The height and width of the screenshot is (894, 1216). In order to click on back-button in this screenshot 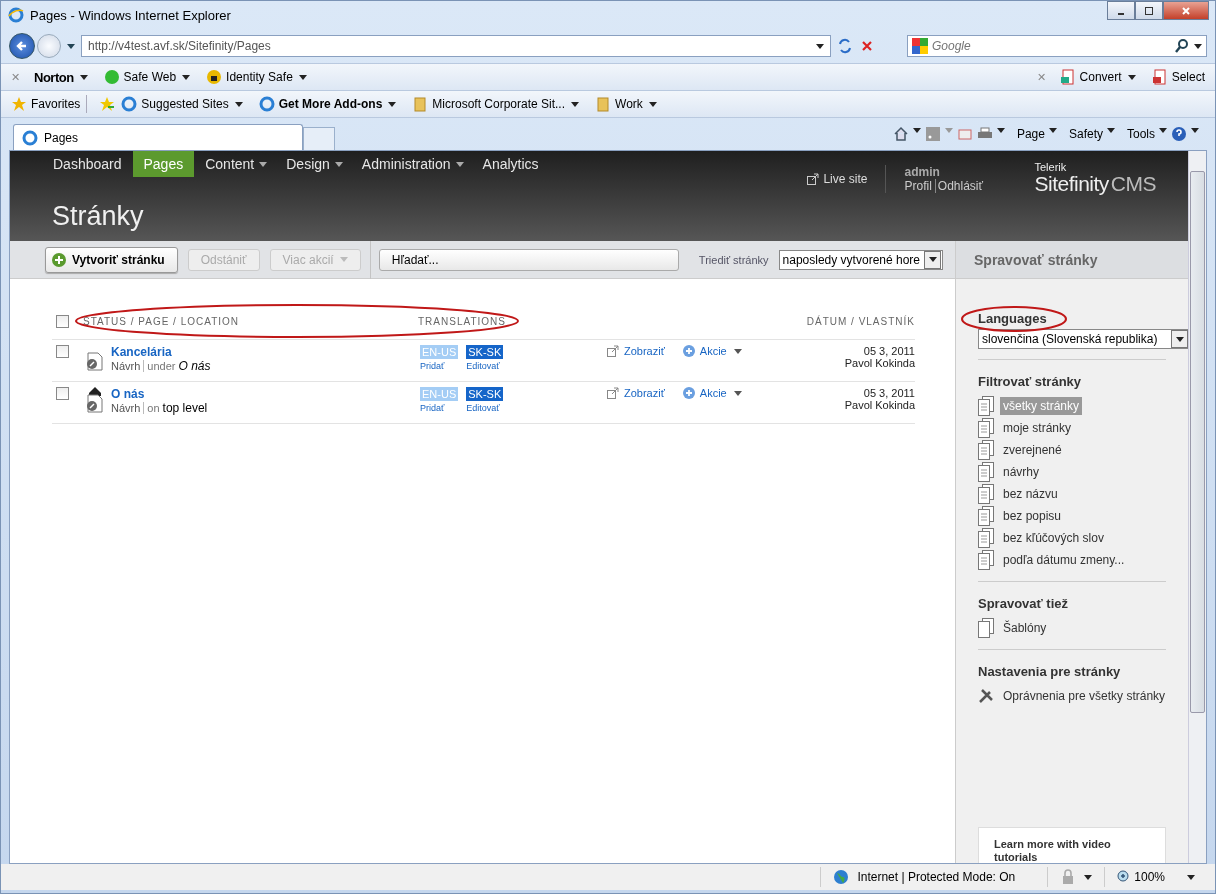, I will do `click(22, 46)`.